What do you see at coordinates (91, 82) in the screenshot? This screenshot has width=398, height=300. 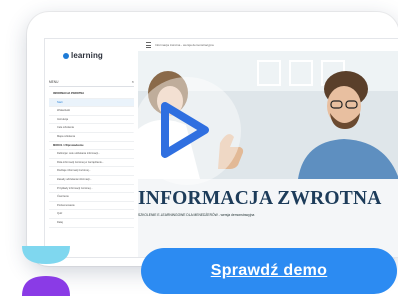 I see `menu-header: MENU ×` at bounding box center [91, 82].